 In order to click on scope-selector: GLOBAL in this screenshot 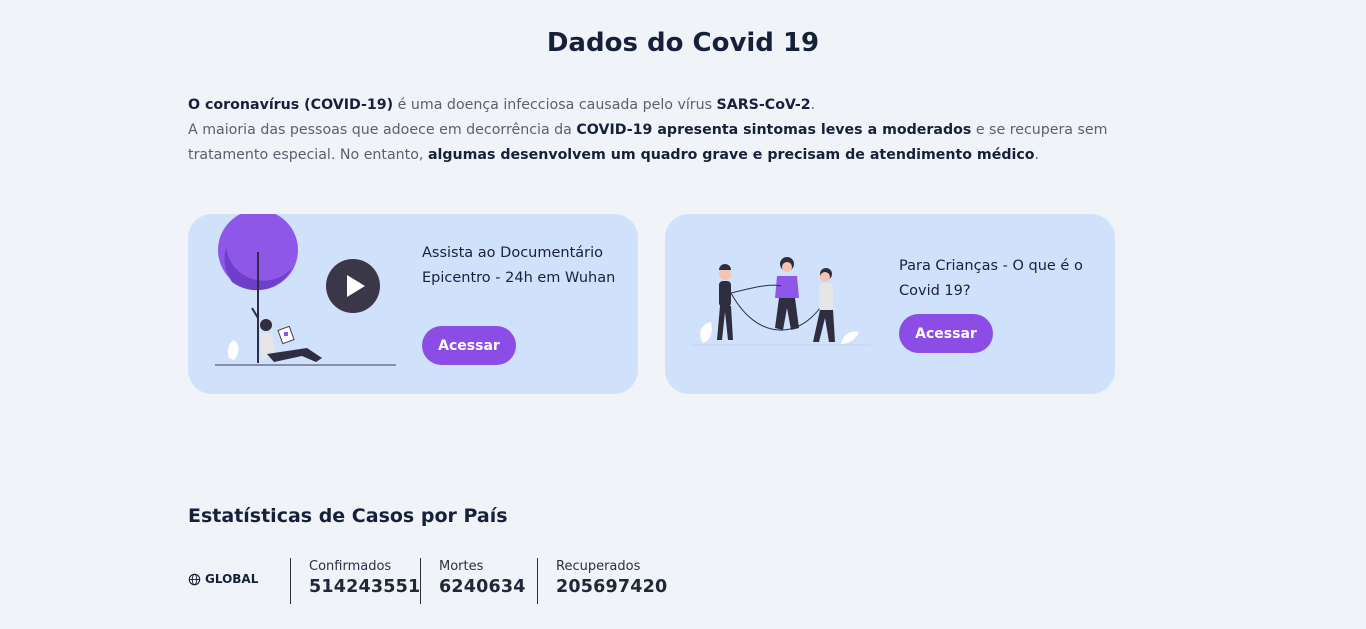, I will do `click(223, 579)`.